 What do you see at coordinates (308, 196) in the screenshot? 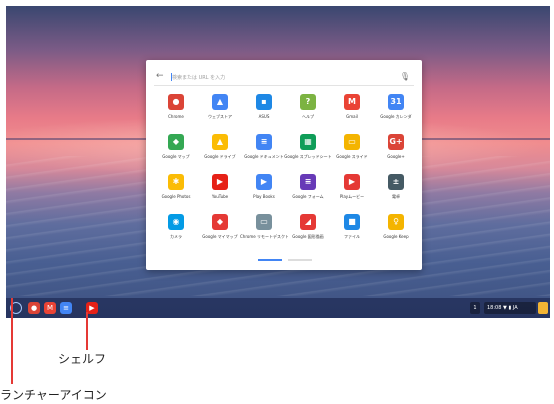
I see `app-label: Google フォーム` at bounding box center [308, 196].